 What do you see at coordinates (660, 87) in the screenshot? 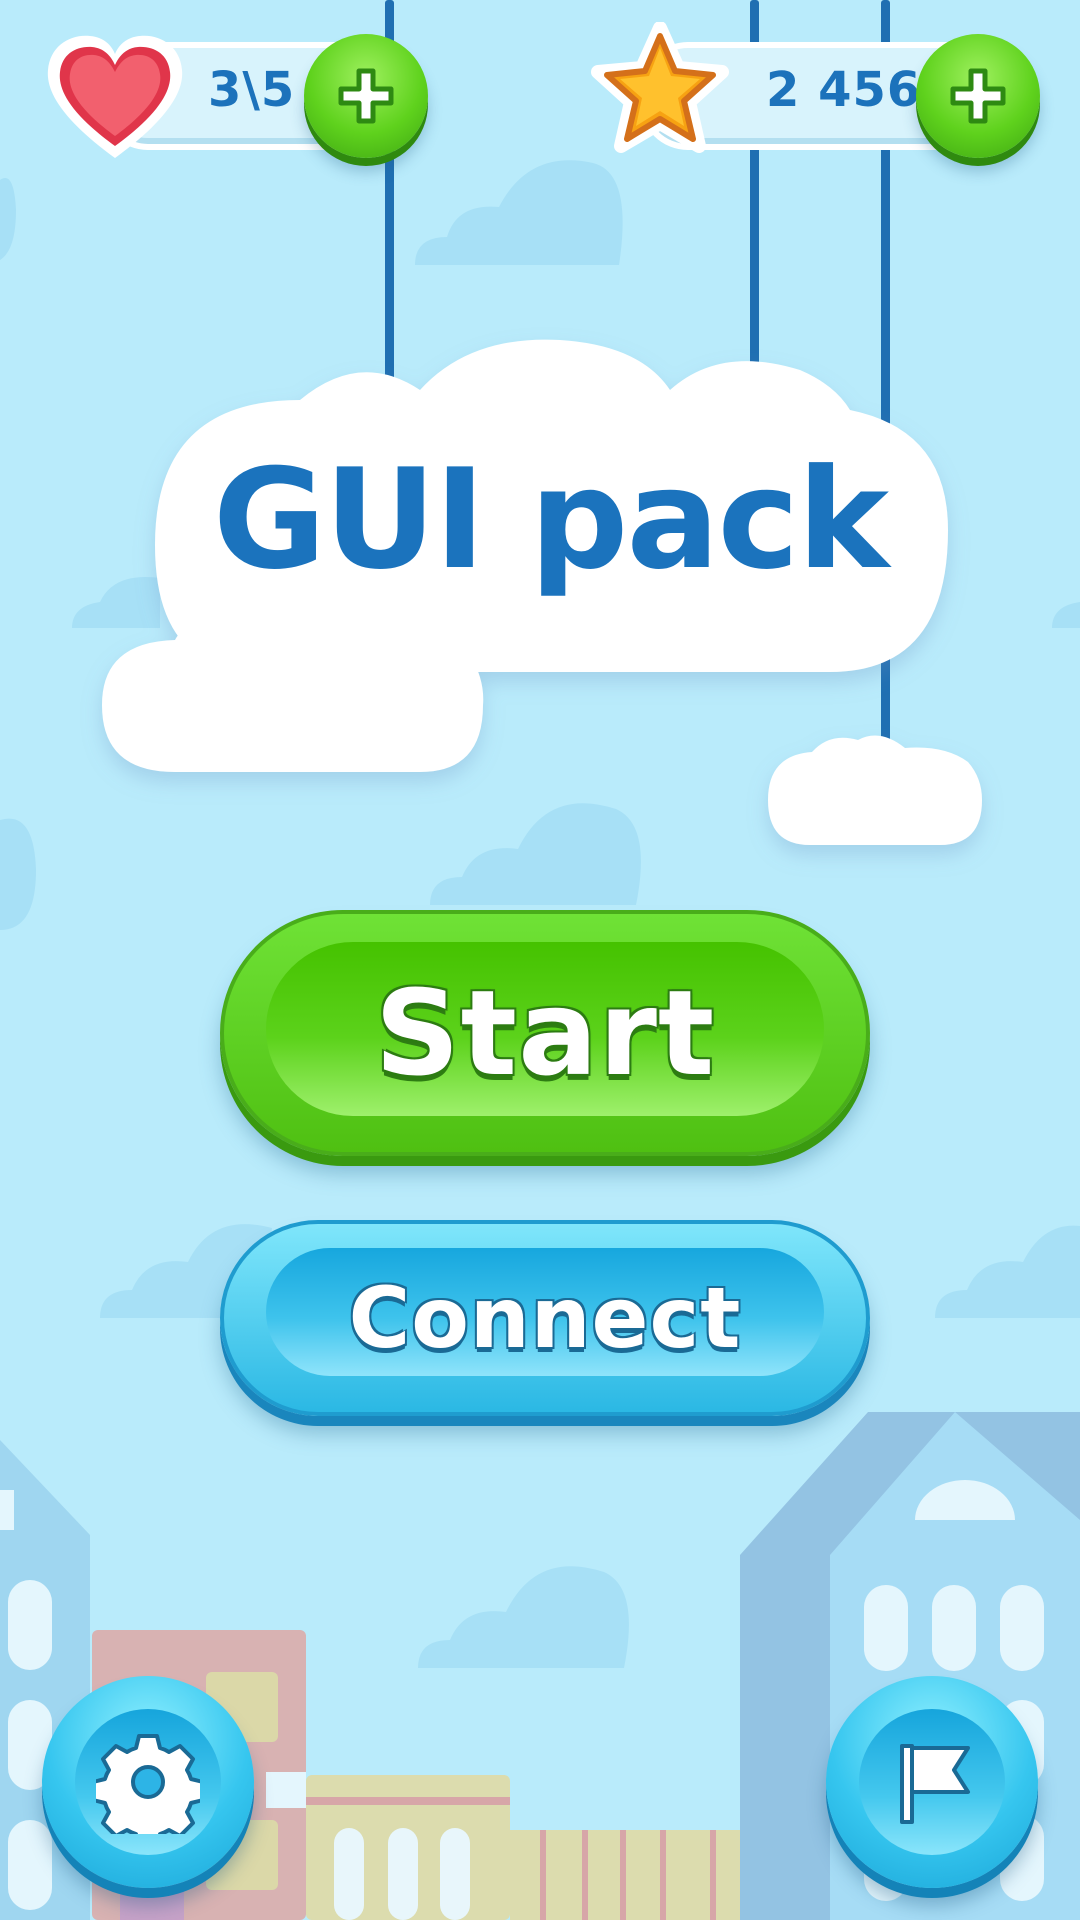
I see `star-icon` at bounding box center [660, 87].